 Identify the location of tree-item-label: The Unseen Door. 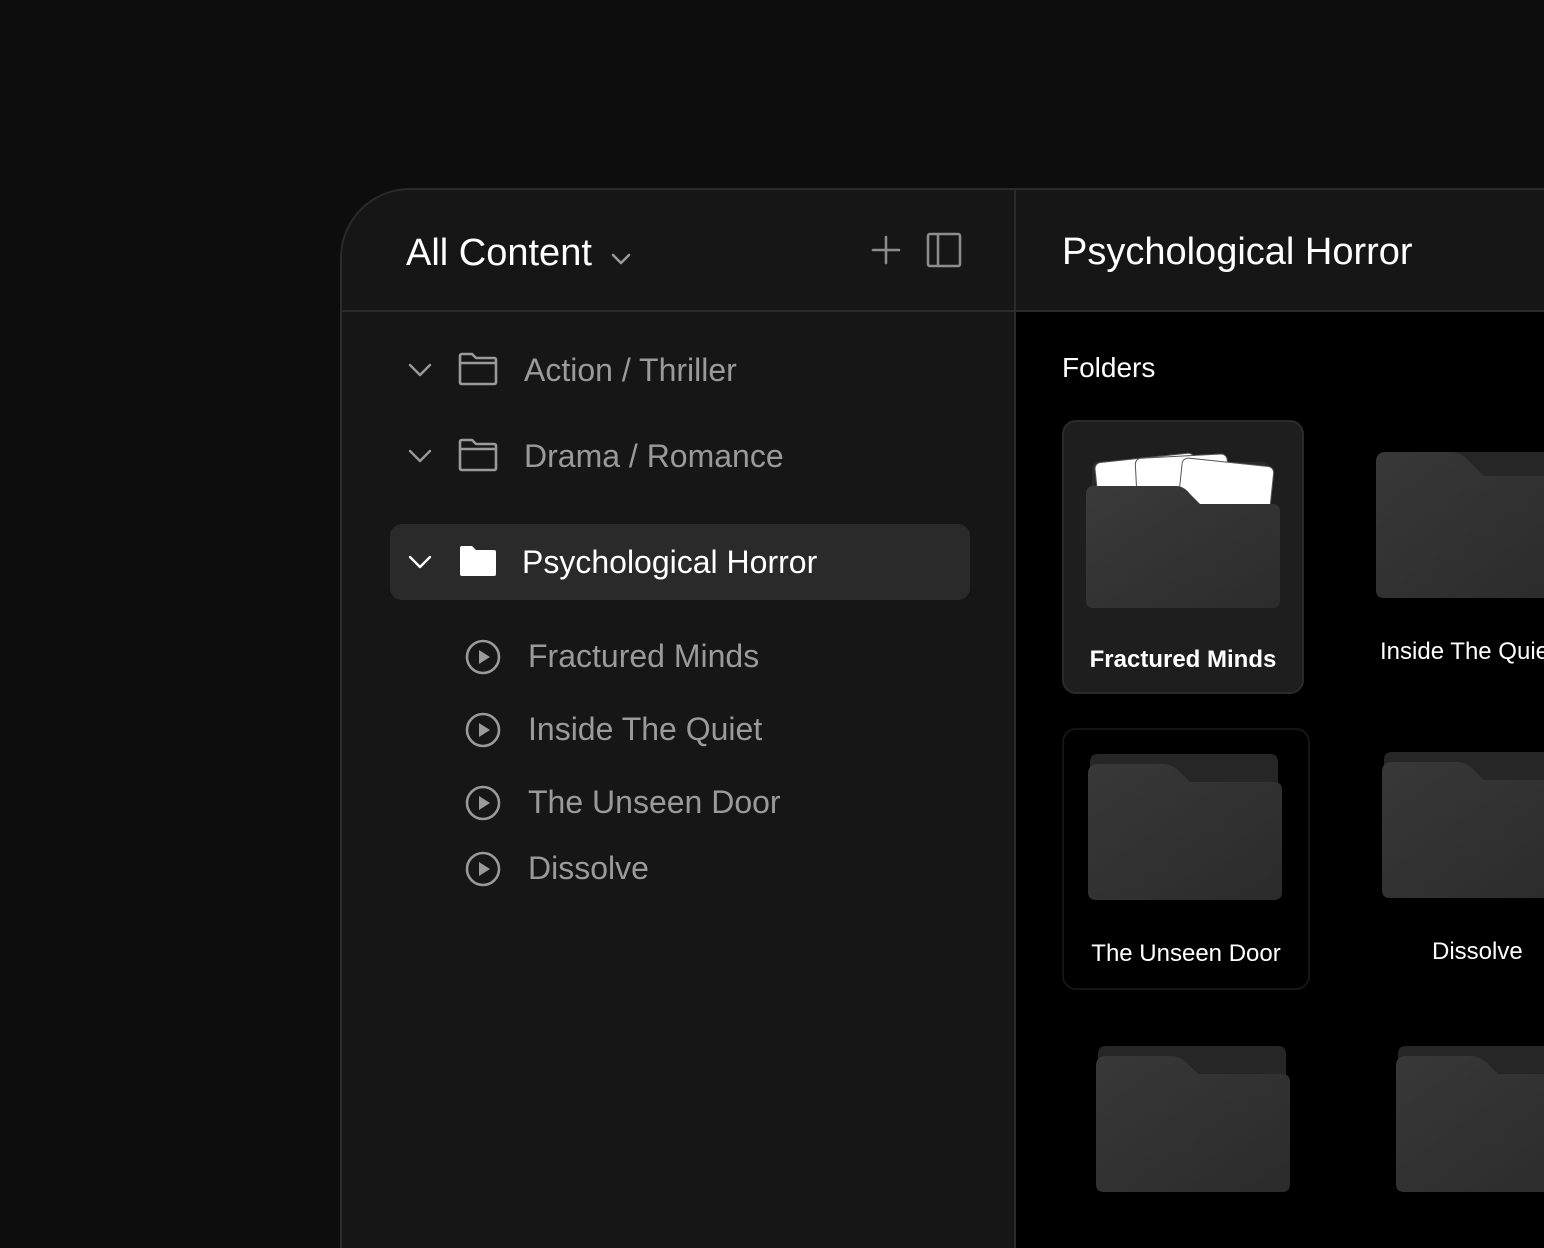
(654, 802).